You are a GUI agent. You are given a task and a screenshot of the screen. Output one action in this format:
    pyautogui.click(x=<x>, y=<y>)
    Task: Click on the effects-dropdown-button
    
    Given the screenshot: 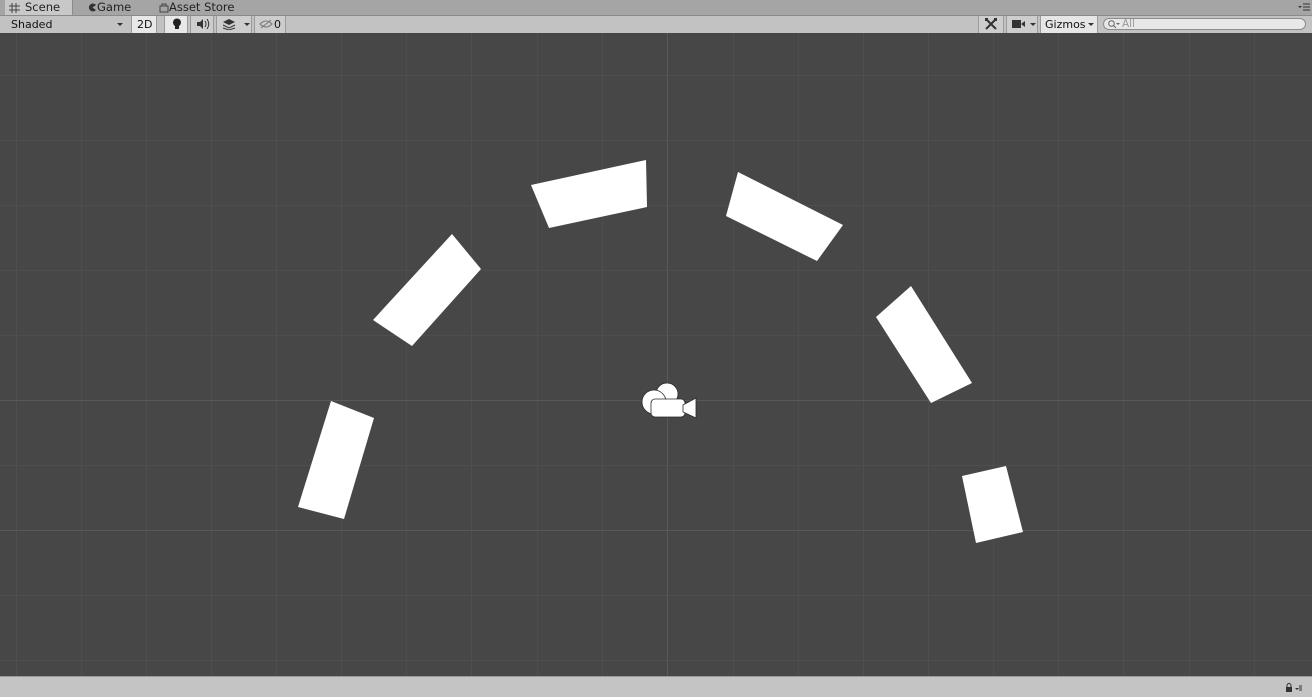 What is the action you would take?
    pyautogui.click(x=234, y=24)
    